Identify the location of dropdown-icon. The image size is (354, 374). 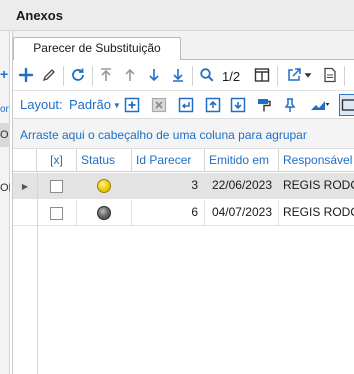
(308, 75).